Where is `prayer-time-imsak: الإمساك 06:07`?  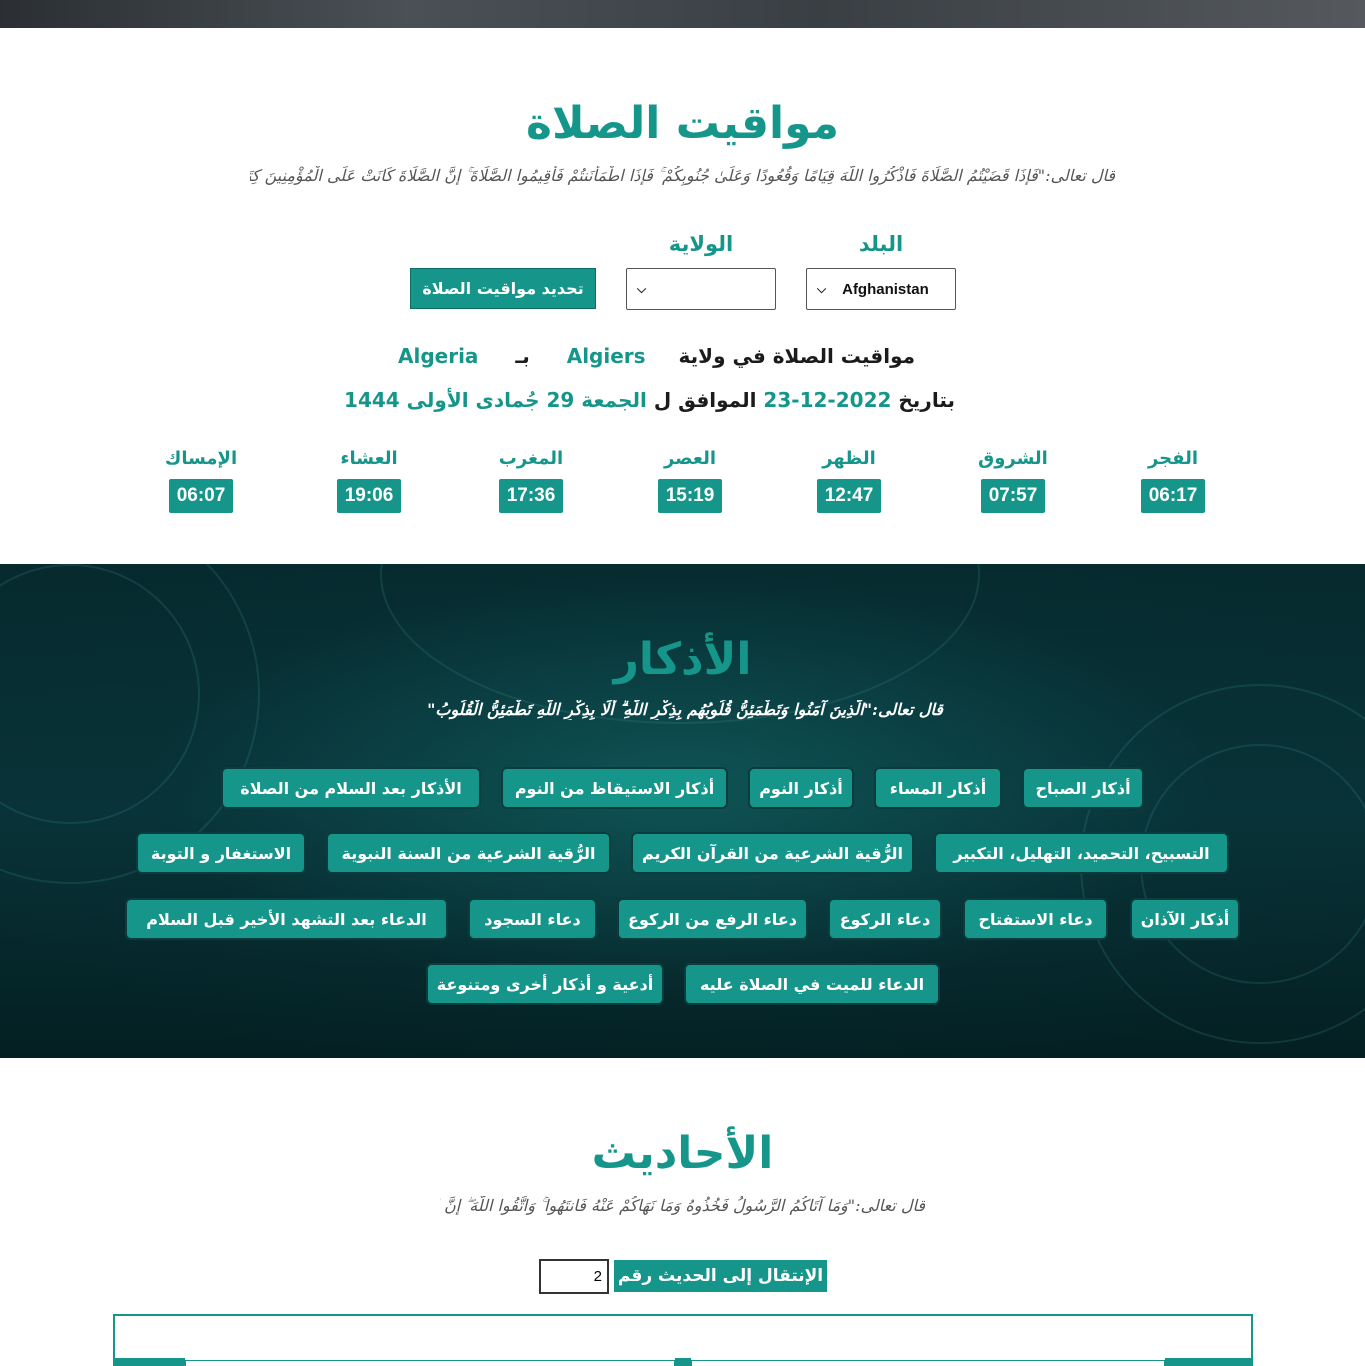 prayer-time-imsak: الإمساك 06:07 is located at coordinates (201, 480).